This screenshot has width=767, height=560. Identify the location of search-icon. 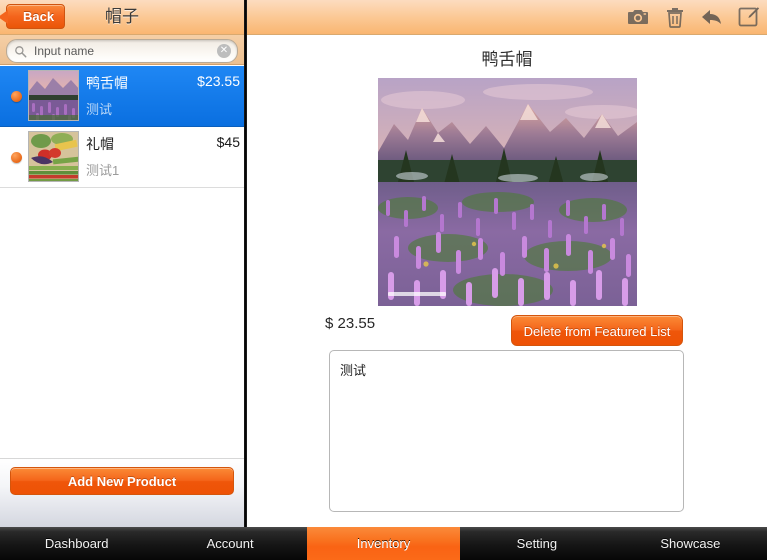
(21, 51).